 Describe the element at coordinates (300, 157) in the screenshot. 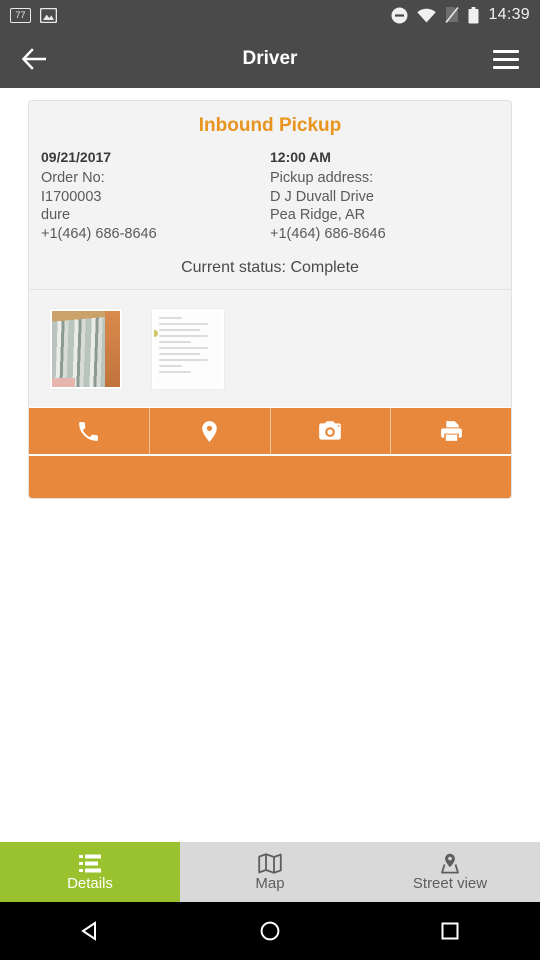

I see `pickup-time: 12:00 AM` at that location.